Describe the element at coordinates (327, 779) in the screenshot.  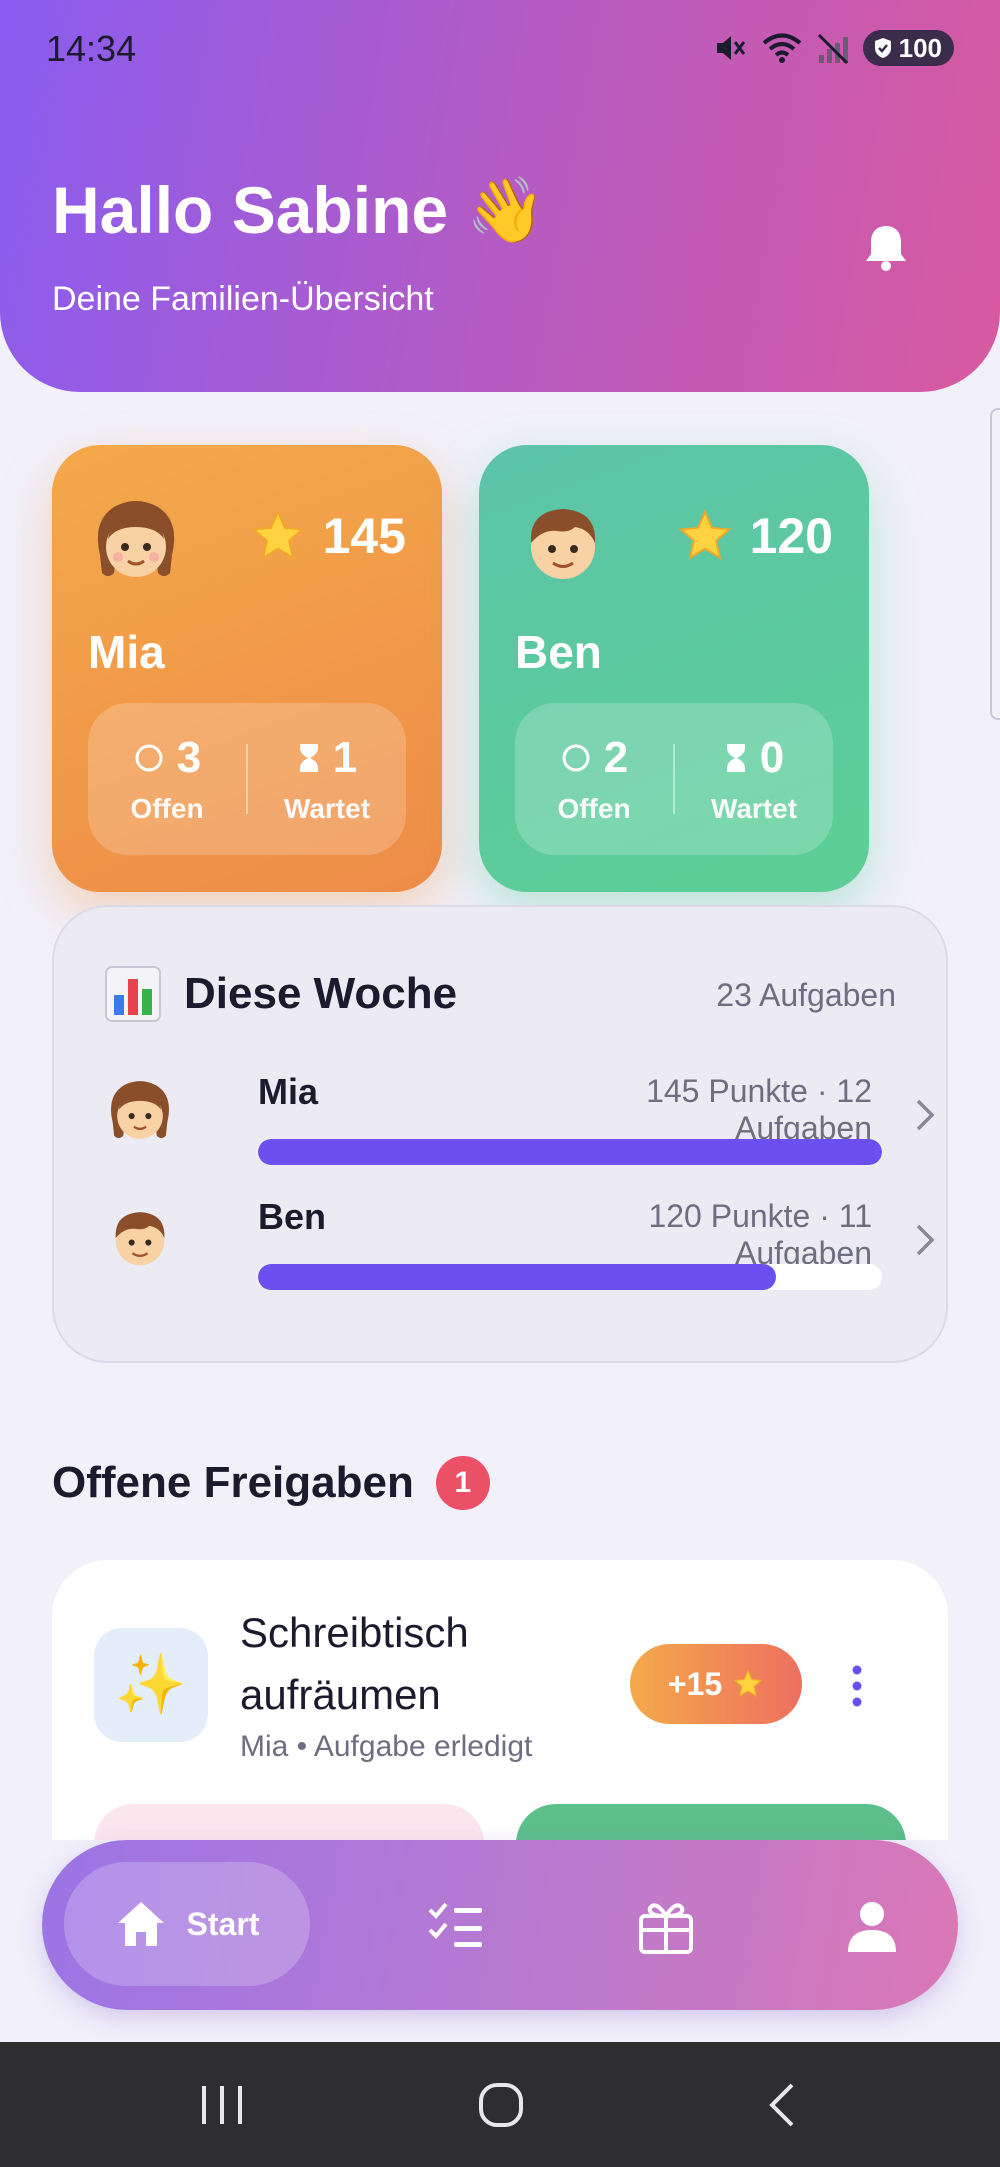
I see `stat-waiting: 1 Wartet` at that location.